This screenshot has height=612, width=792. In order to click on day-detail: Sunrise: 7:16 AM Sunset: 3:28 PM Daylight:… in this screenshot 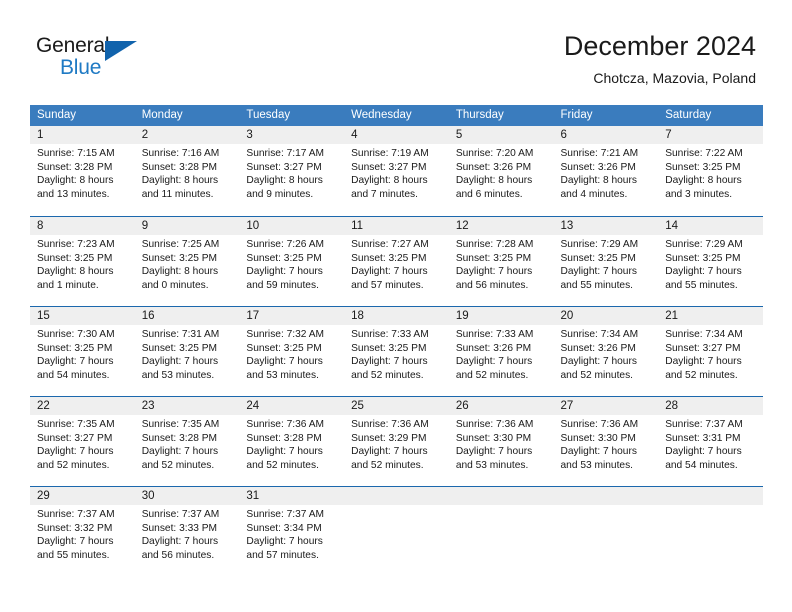, I will do `click(187, 172)`.